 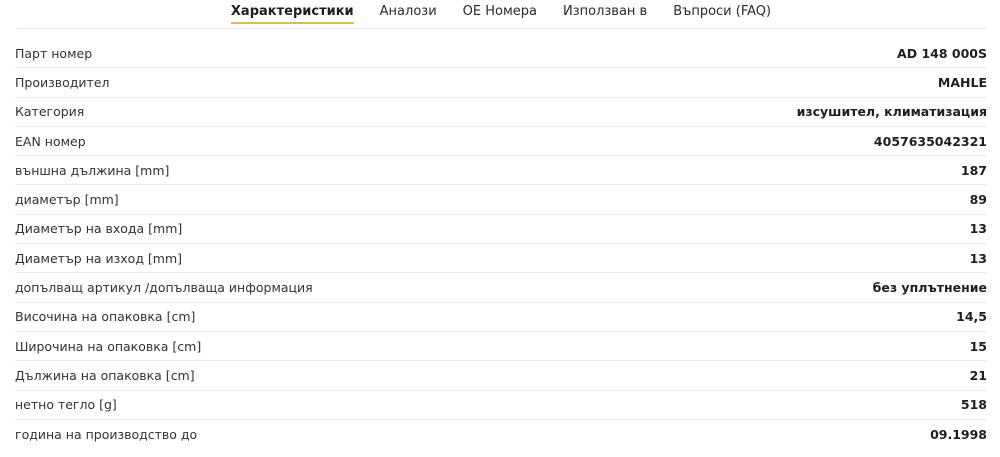 What do you see at coordinates (501, 230) in the screenshot?
I see `spec-row-inlet-diameter: Диаметър на входа [mm] 13` at bounding box center [501, 230].